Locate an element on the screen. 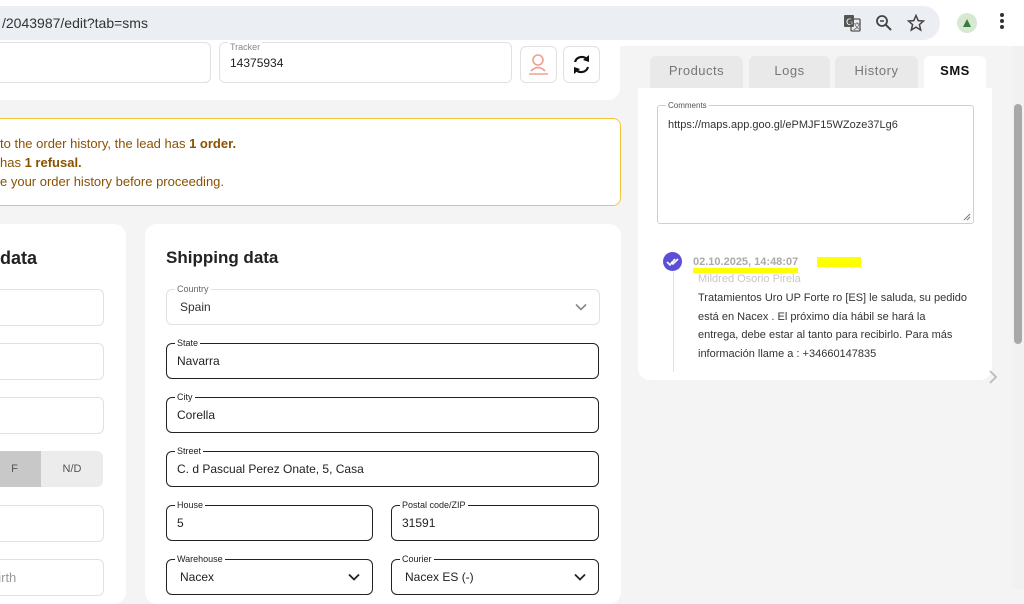 The height and width of the screenshot is (604, 1024). header-card: Tracker 14375934 is located at coordinates (310, 70).